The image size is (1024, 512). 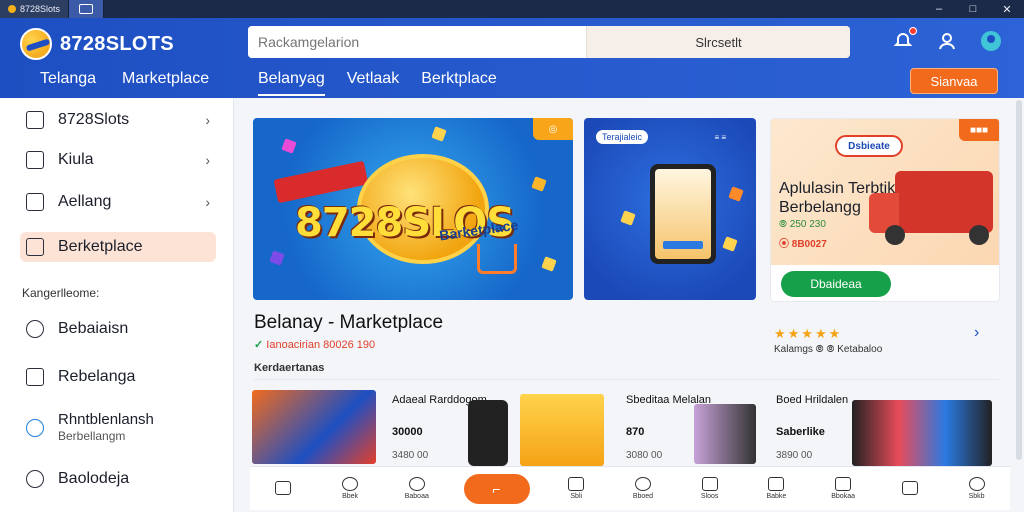 What do you see at coordinates (843, 484) in the screenshot?
I see `book-icon` at bounding box center [843, 484].